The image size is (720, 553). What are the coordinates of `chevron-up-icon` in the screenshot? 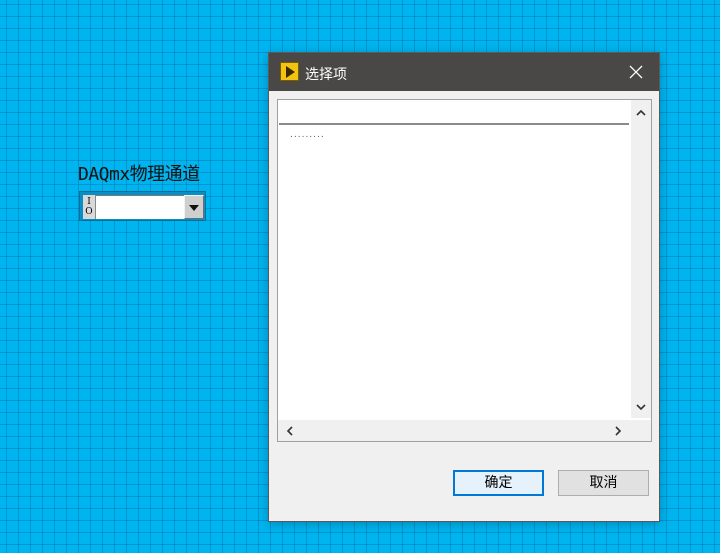 It's located at (641, 112).